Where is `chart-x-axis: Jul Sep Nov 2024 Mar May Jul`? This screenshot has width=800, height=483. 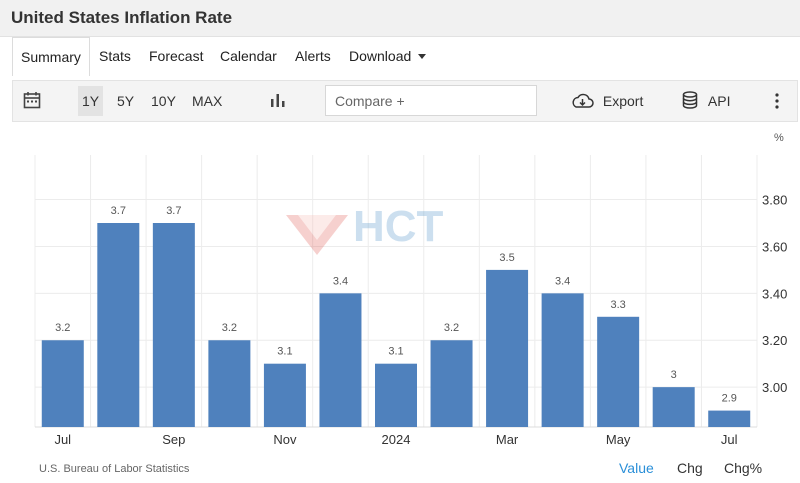
chart-x-axis: Jul Sep Nov 2024 Mar May Jul is located at coordinates (395, 439).